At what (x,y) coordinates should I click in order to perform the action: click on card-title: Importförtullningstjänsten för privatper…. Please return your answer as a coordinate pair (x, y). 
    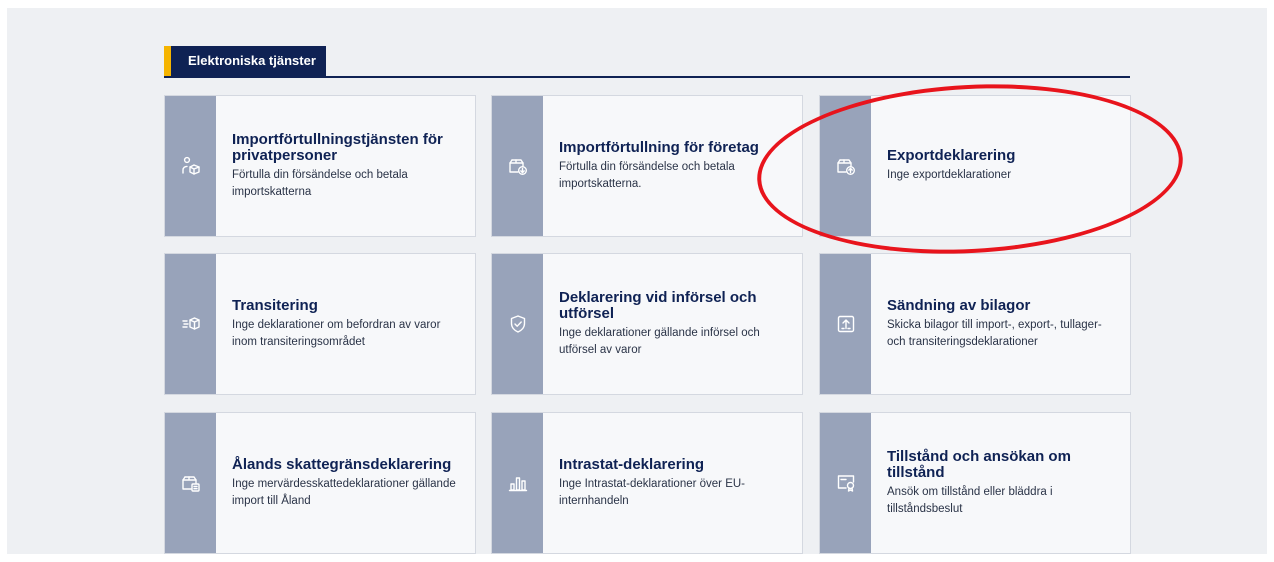
    Looking at the image, I should click on (337, 147).